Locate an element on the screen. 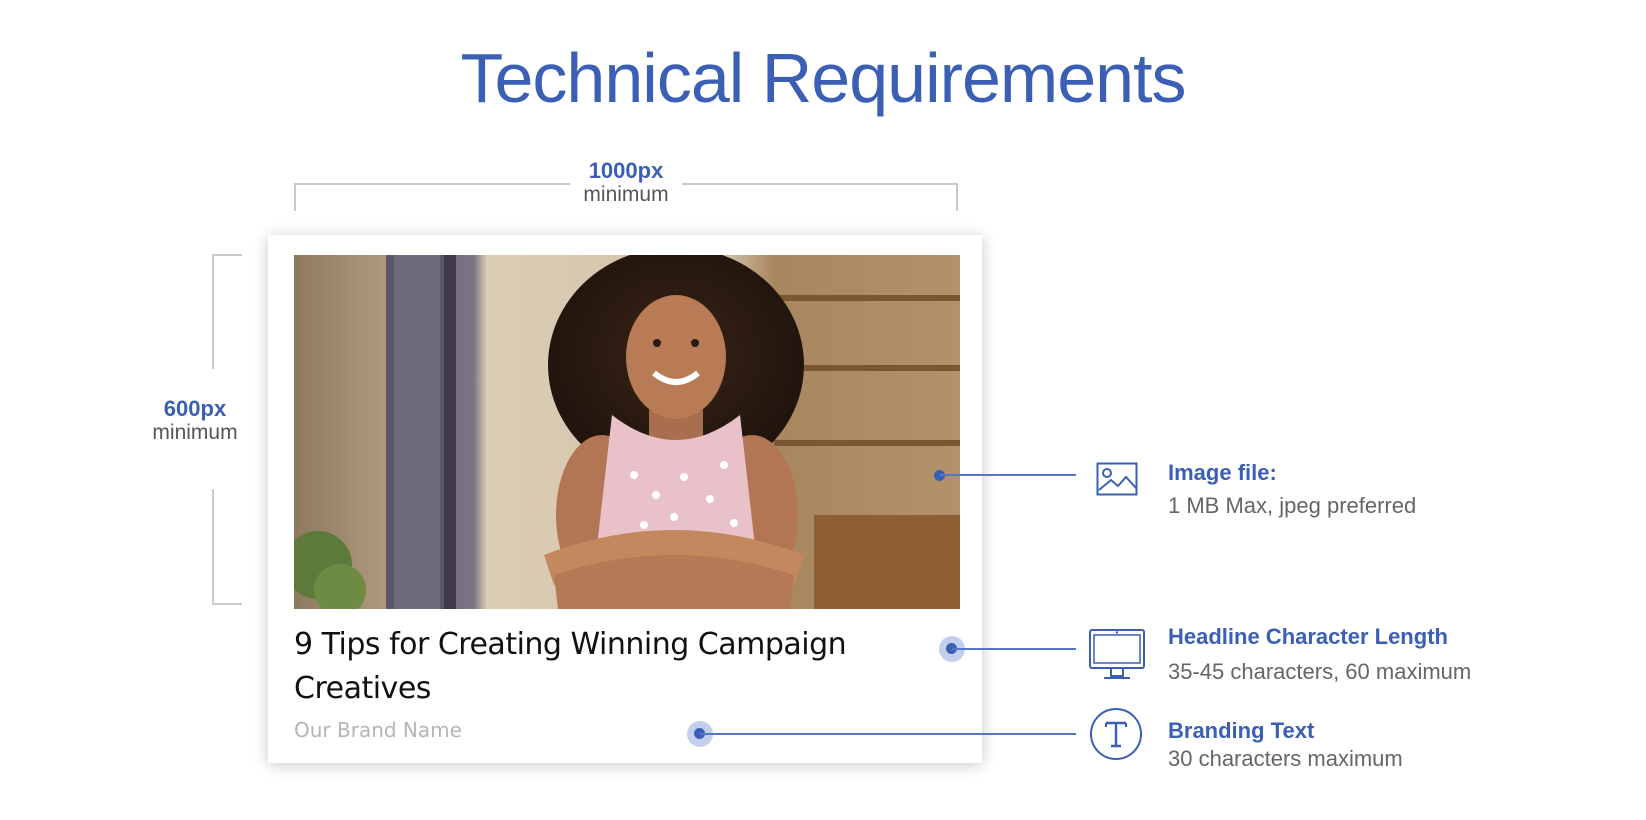 The height and width of the screenshot is (820, 1646). height-bracket-bottom is located at coordinates (227, 547).